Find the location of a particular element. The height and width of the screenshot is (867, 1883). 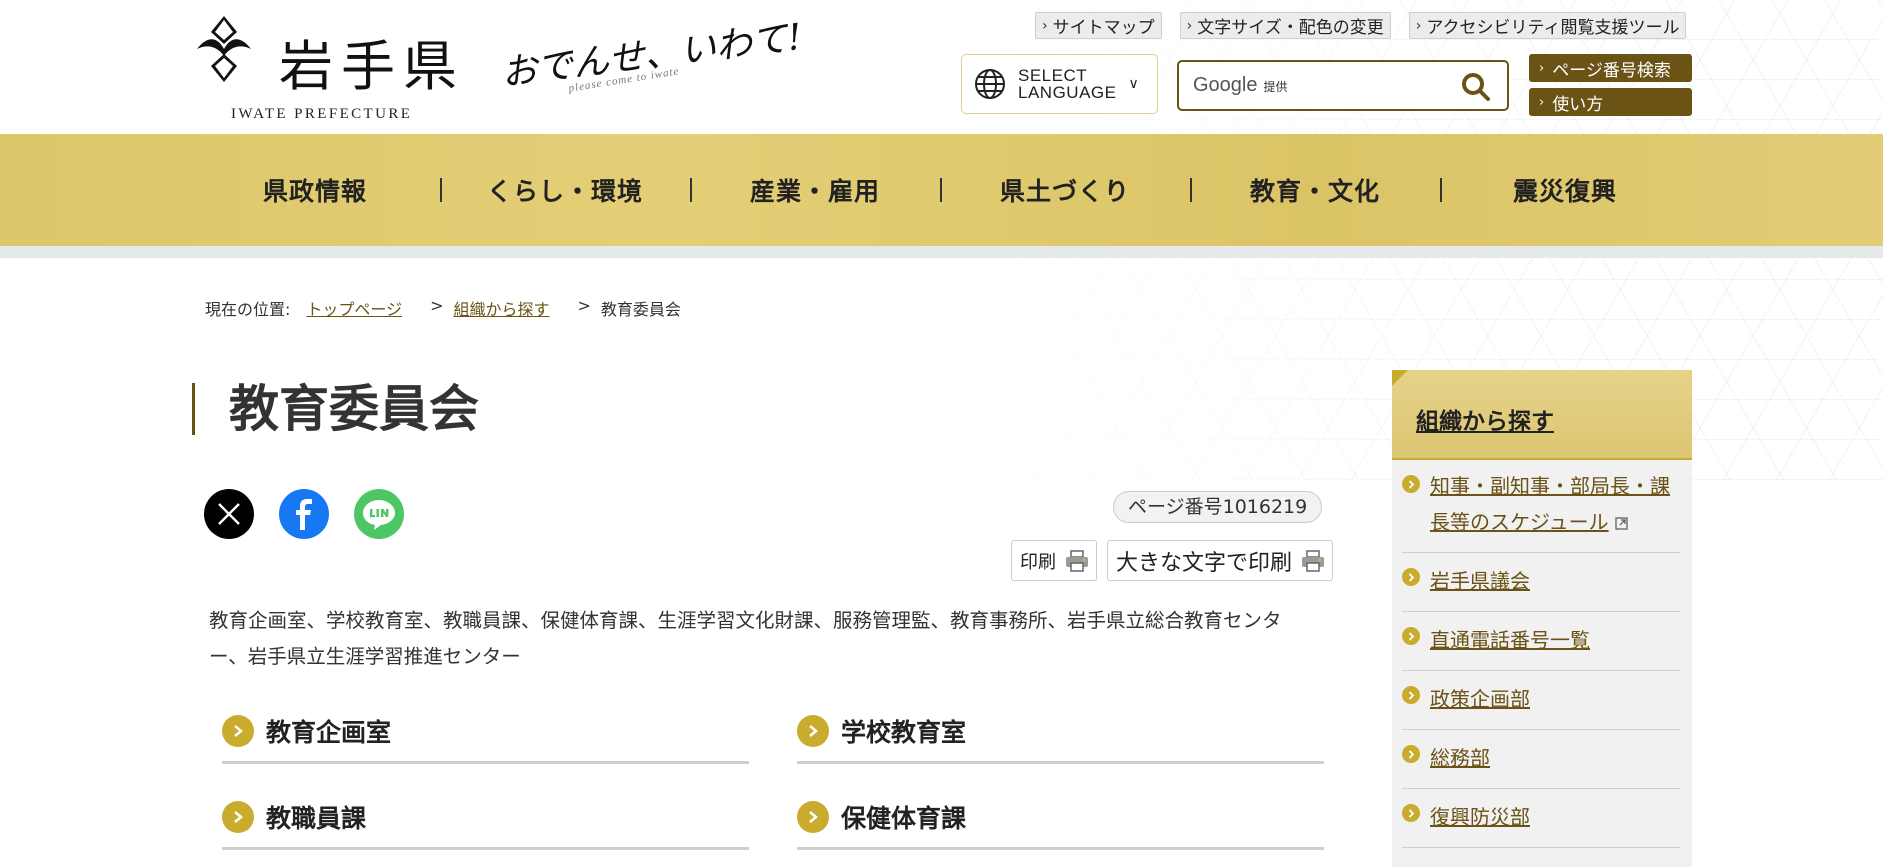

select-language-label: SELECT LANGUAGE is located at coordinates (1067, 84).